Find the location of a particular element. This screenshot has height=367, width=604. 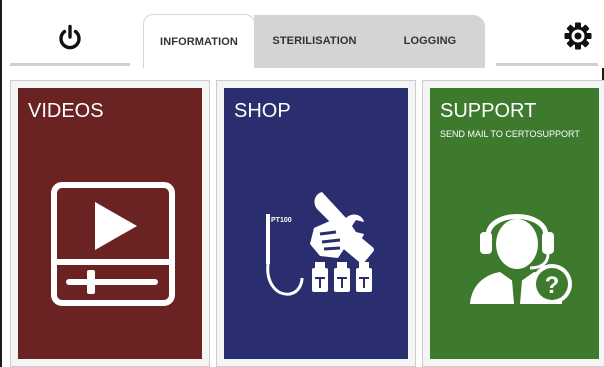

header-divider-left is located at coordinates (70, 64).